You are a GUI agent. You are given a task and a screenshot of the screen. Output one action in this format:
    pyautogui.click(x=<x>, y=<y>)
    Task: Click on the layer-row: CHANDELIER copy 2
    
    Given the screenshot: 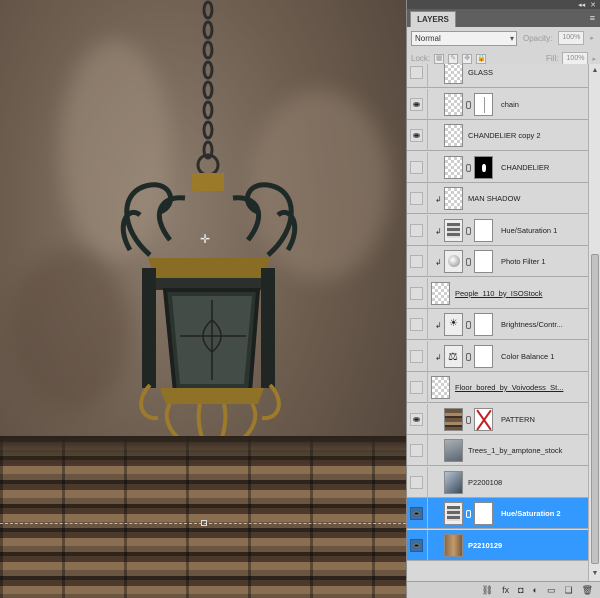 What is the action you would take?
    pyautogui.click(x=497, y=135)
    